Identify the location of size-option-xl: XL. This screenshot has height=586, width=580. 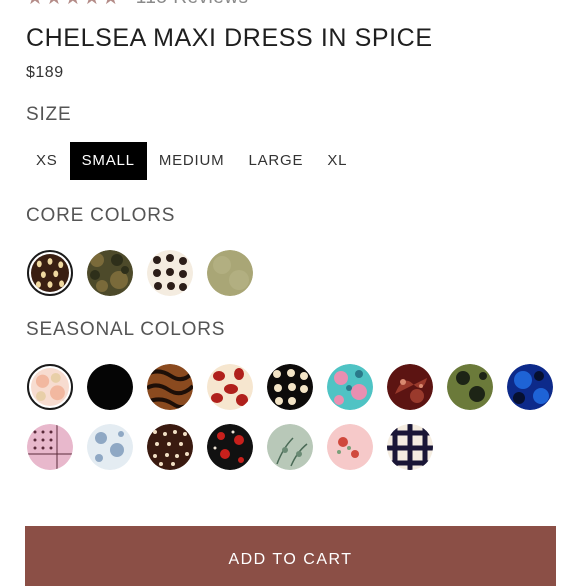
(337, 161).